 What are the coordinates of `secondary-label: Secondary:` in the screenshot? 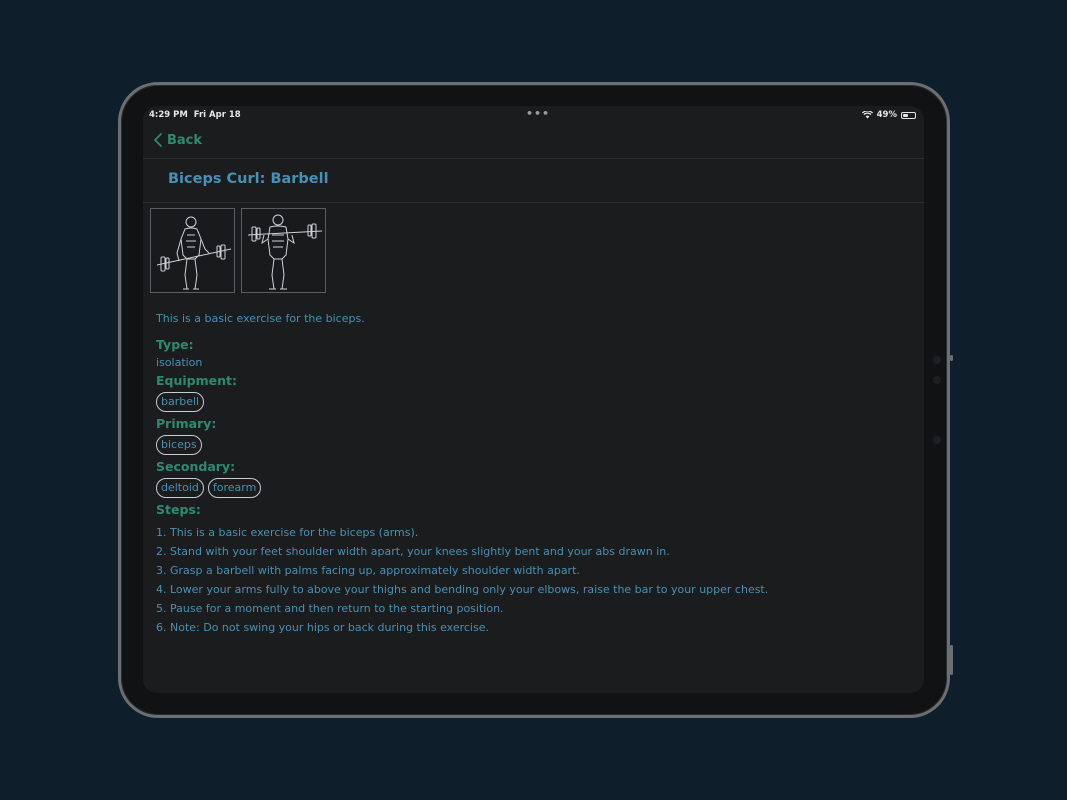 It's located at (196, 466).